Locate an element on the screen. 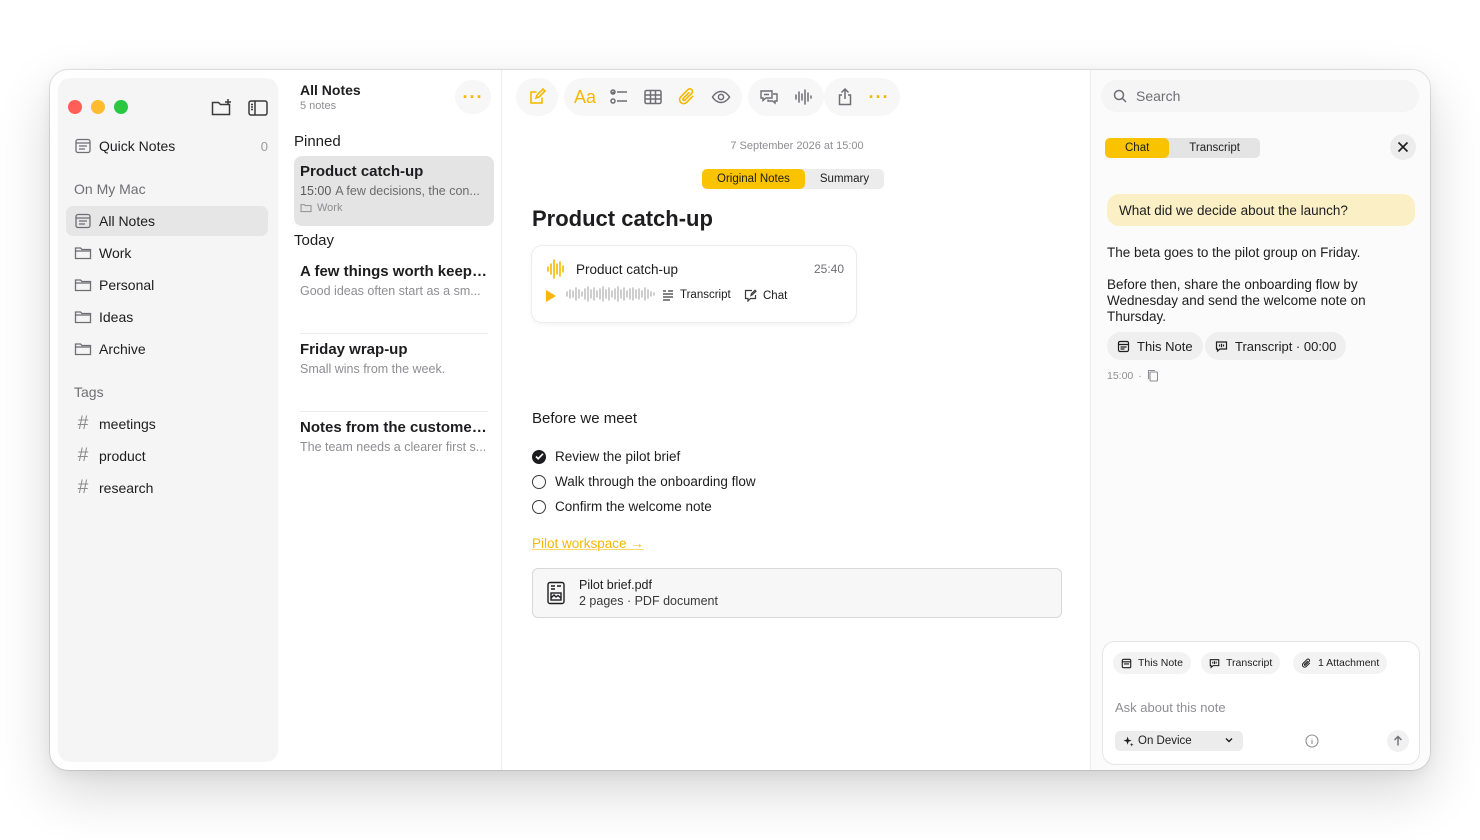 Image resolution: width=1480 pixels, height=840 pixels. audio-waveform is located at coordinates (610, 294).